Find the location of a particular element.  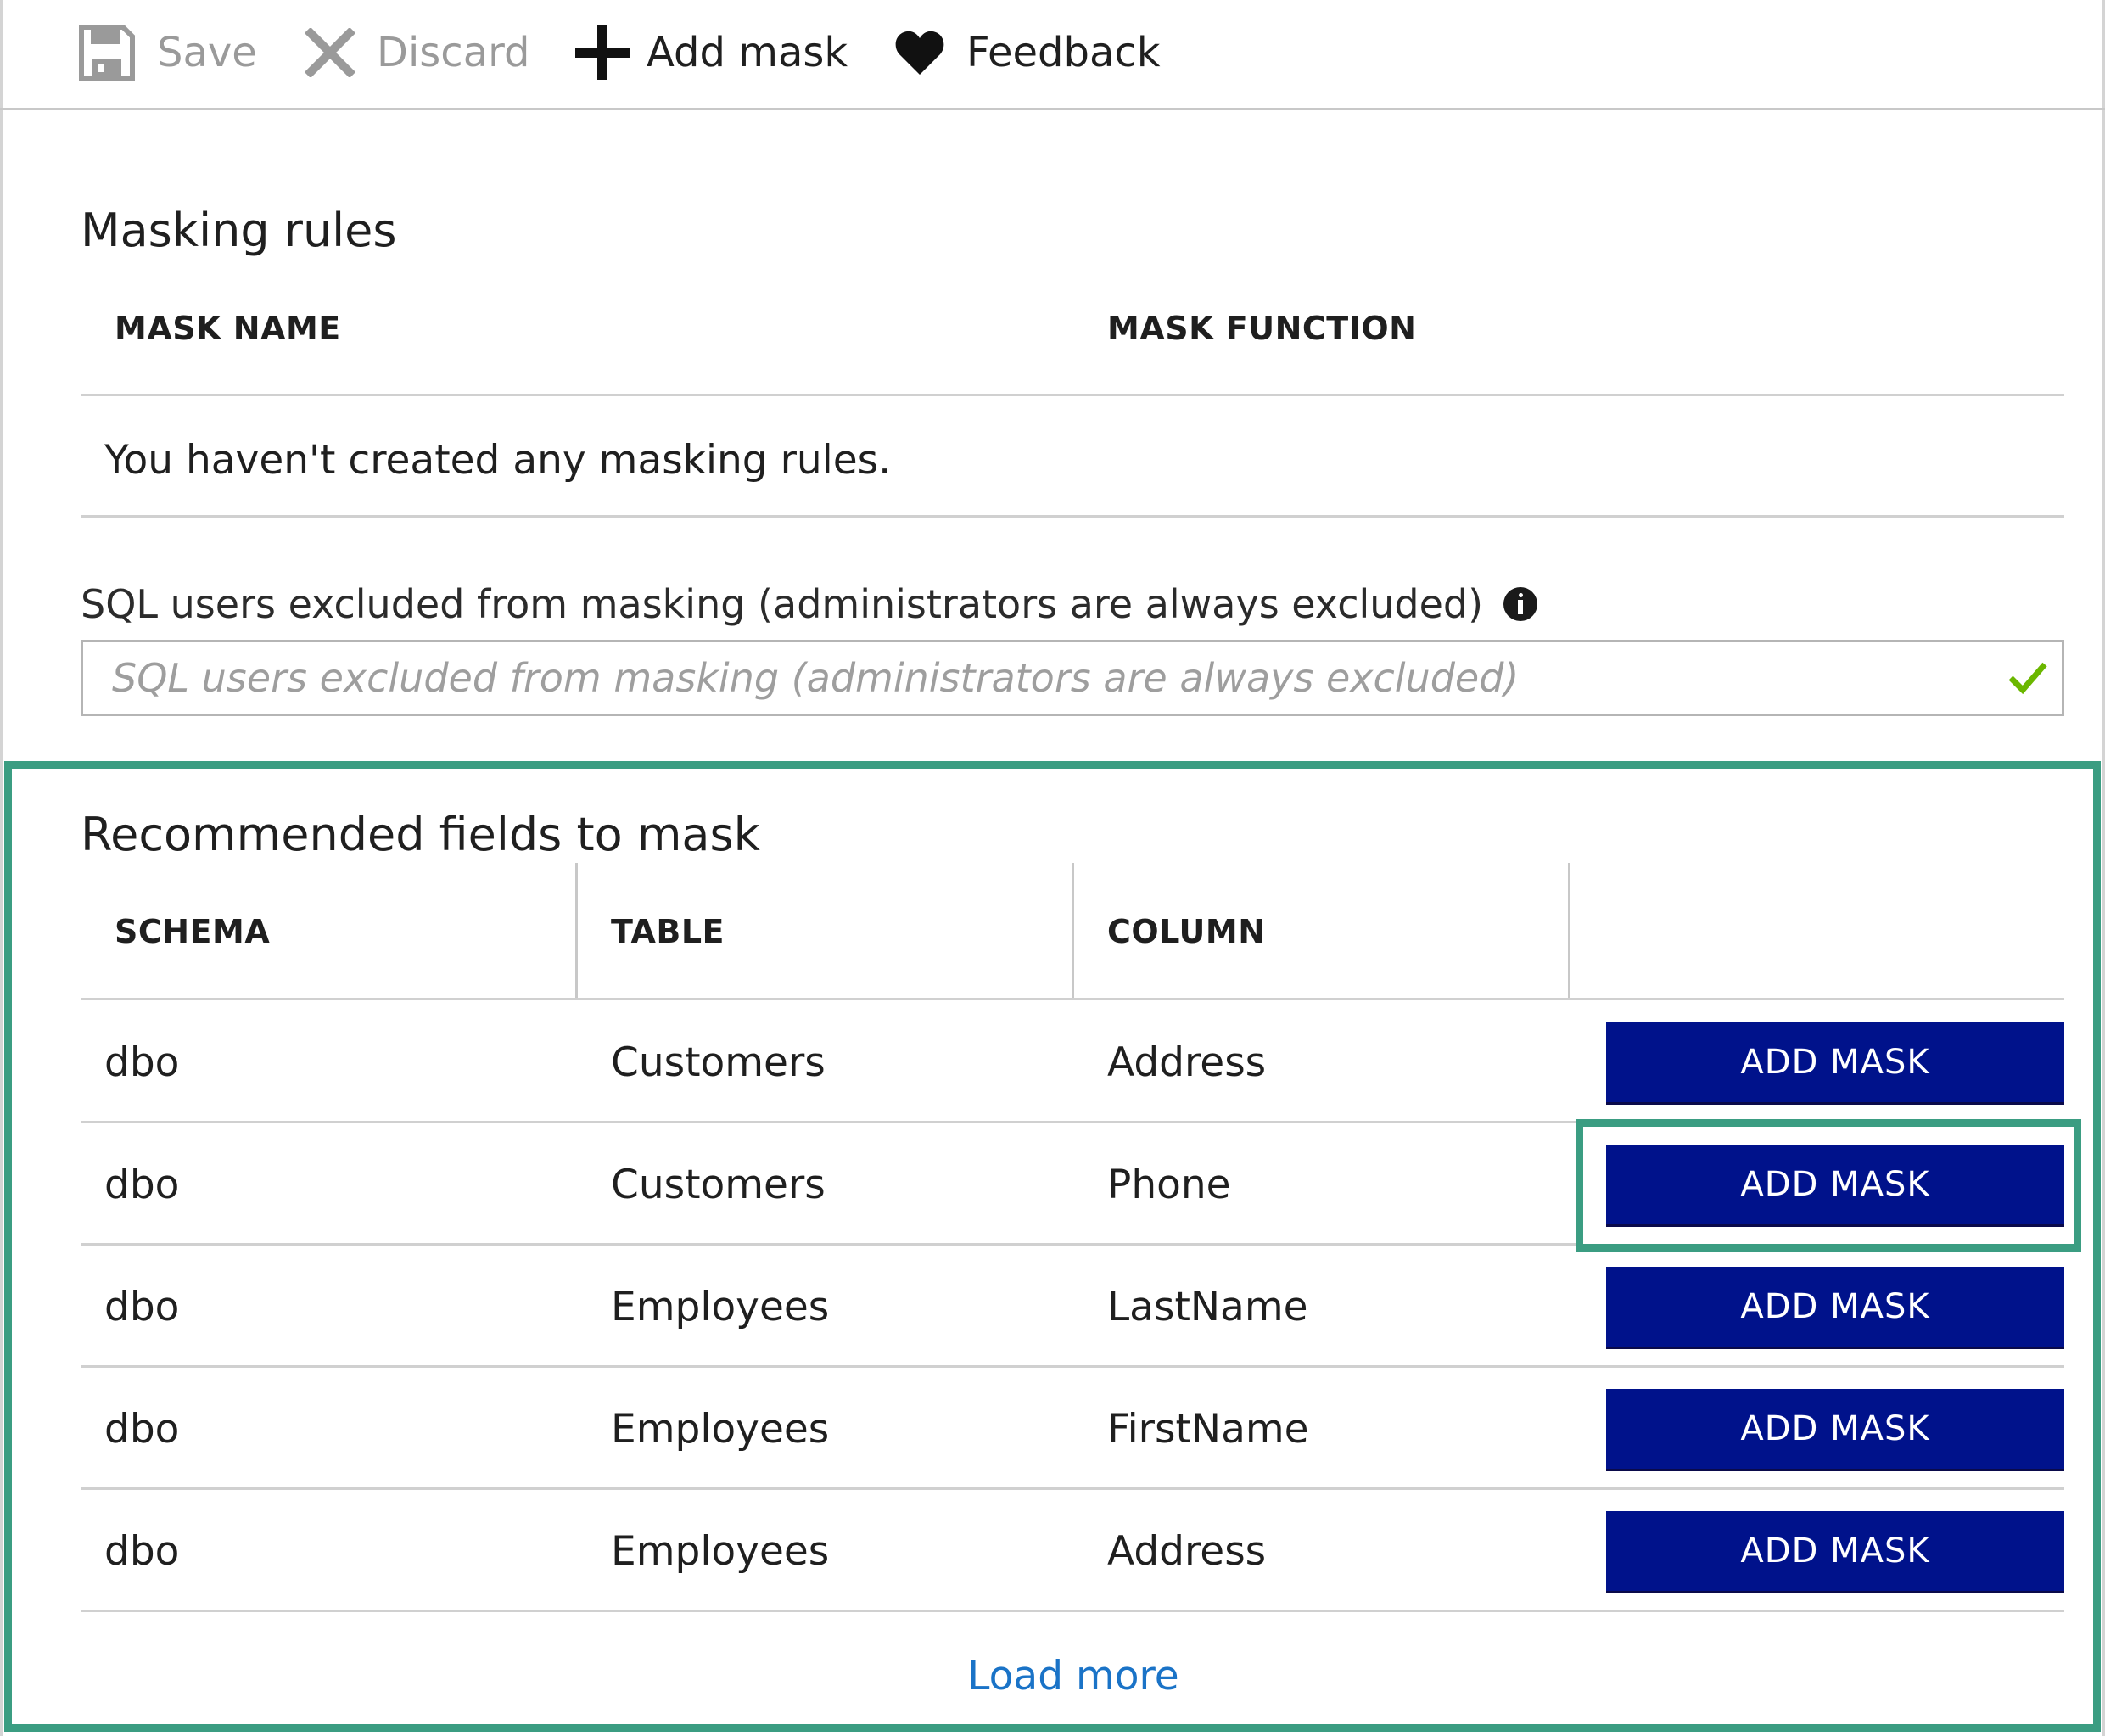

info-icon is located at coordinates (1520, 604).